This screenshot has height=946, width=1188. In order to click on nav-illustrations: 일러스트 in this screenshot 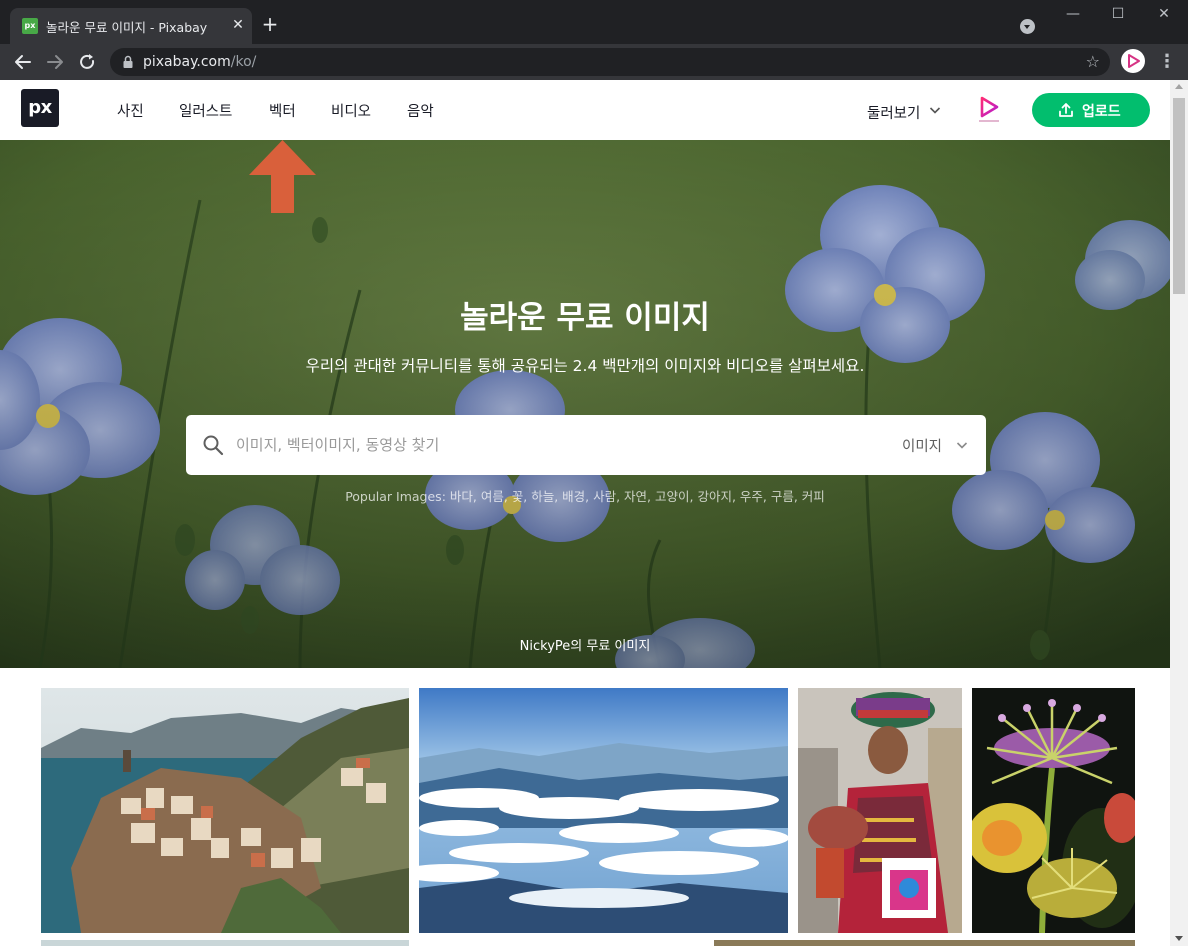, I will do `click(205, 110)`.